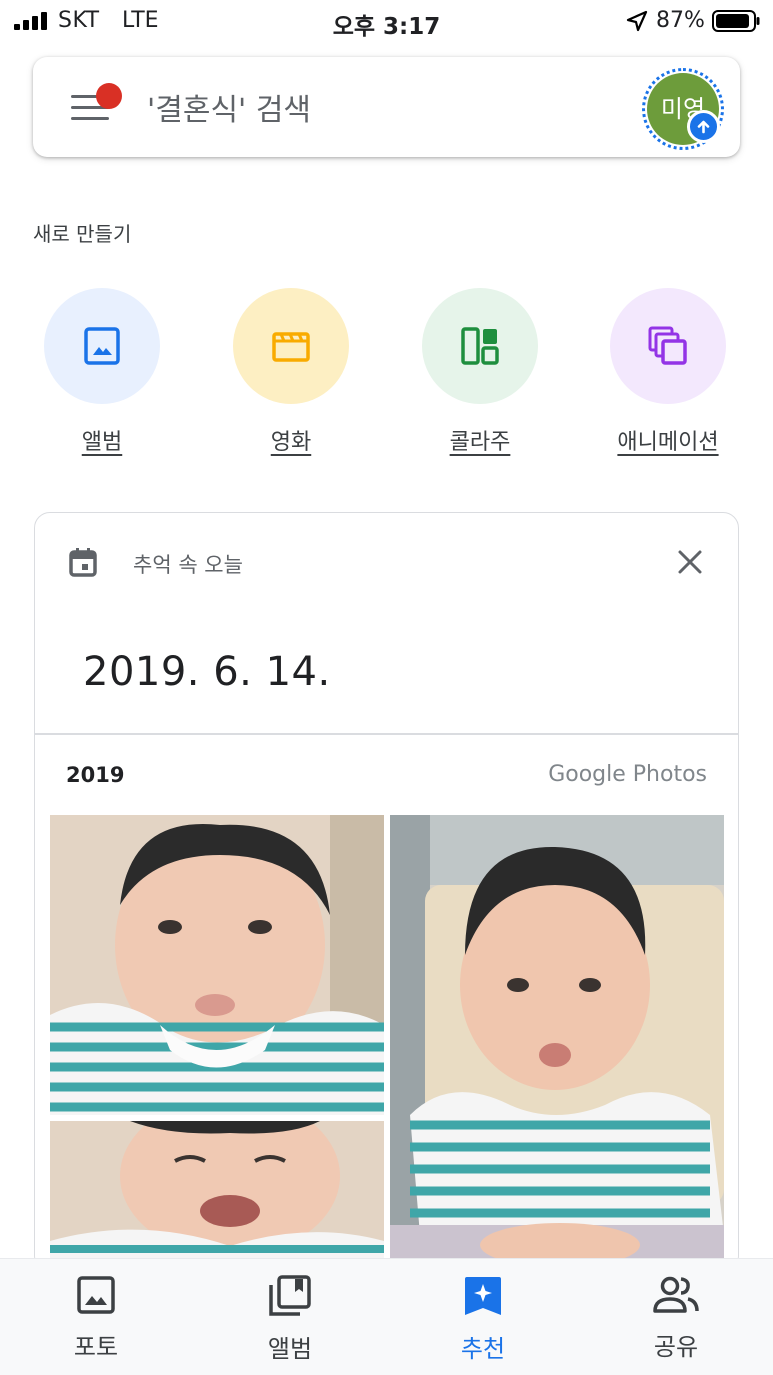  I want to click on bottom-navigation: 포토 앨범 추천 공유, so click(386, 1316).